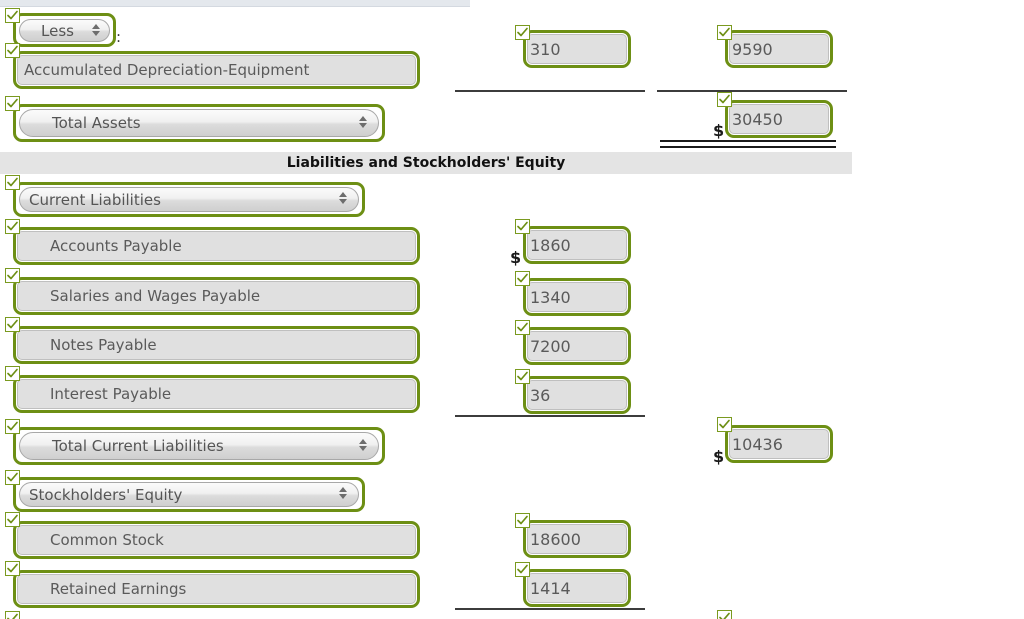  I want to click on checkbox-less-select, so click(12, 15).